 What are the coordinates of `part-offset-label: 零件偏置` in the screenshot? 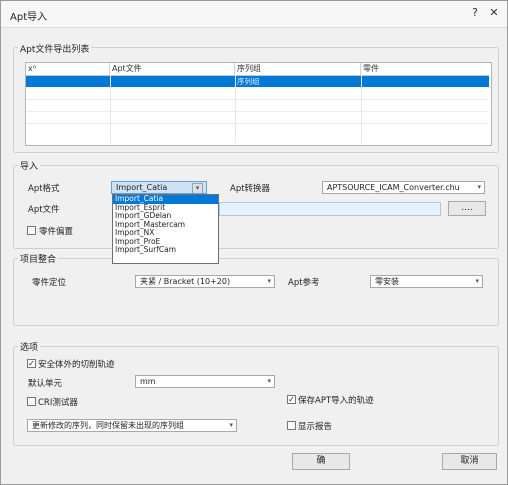 It's located at (56, 232).